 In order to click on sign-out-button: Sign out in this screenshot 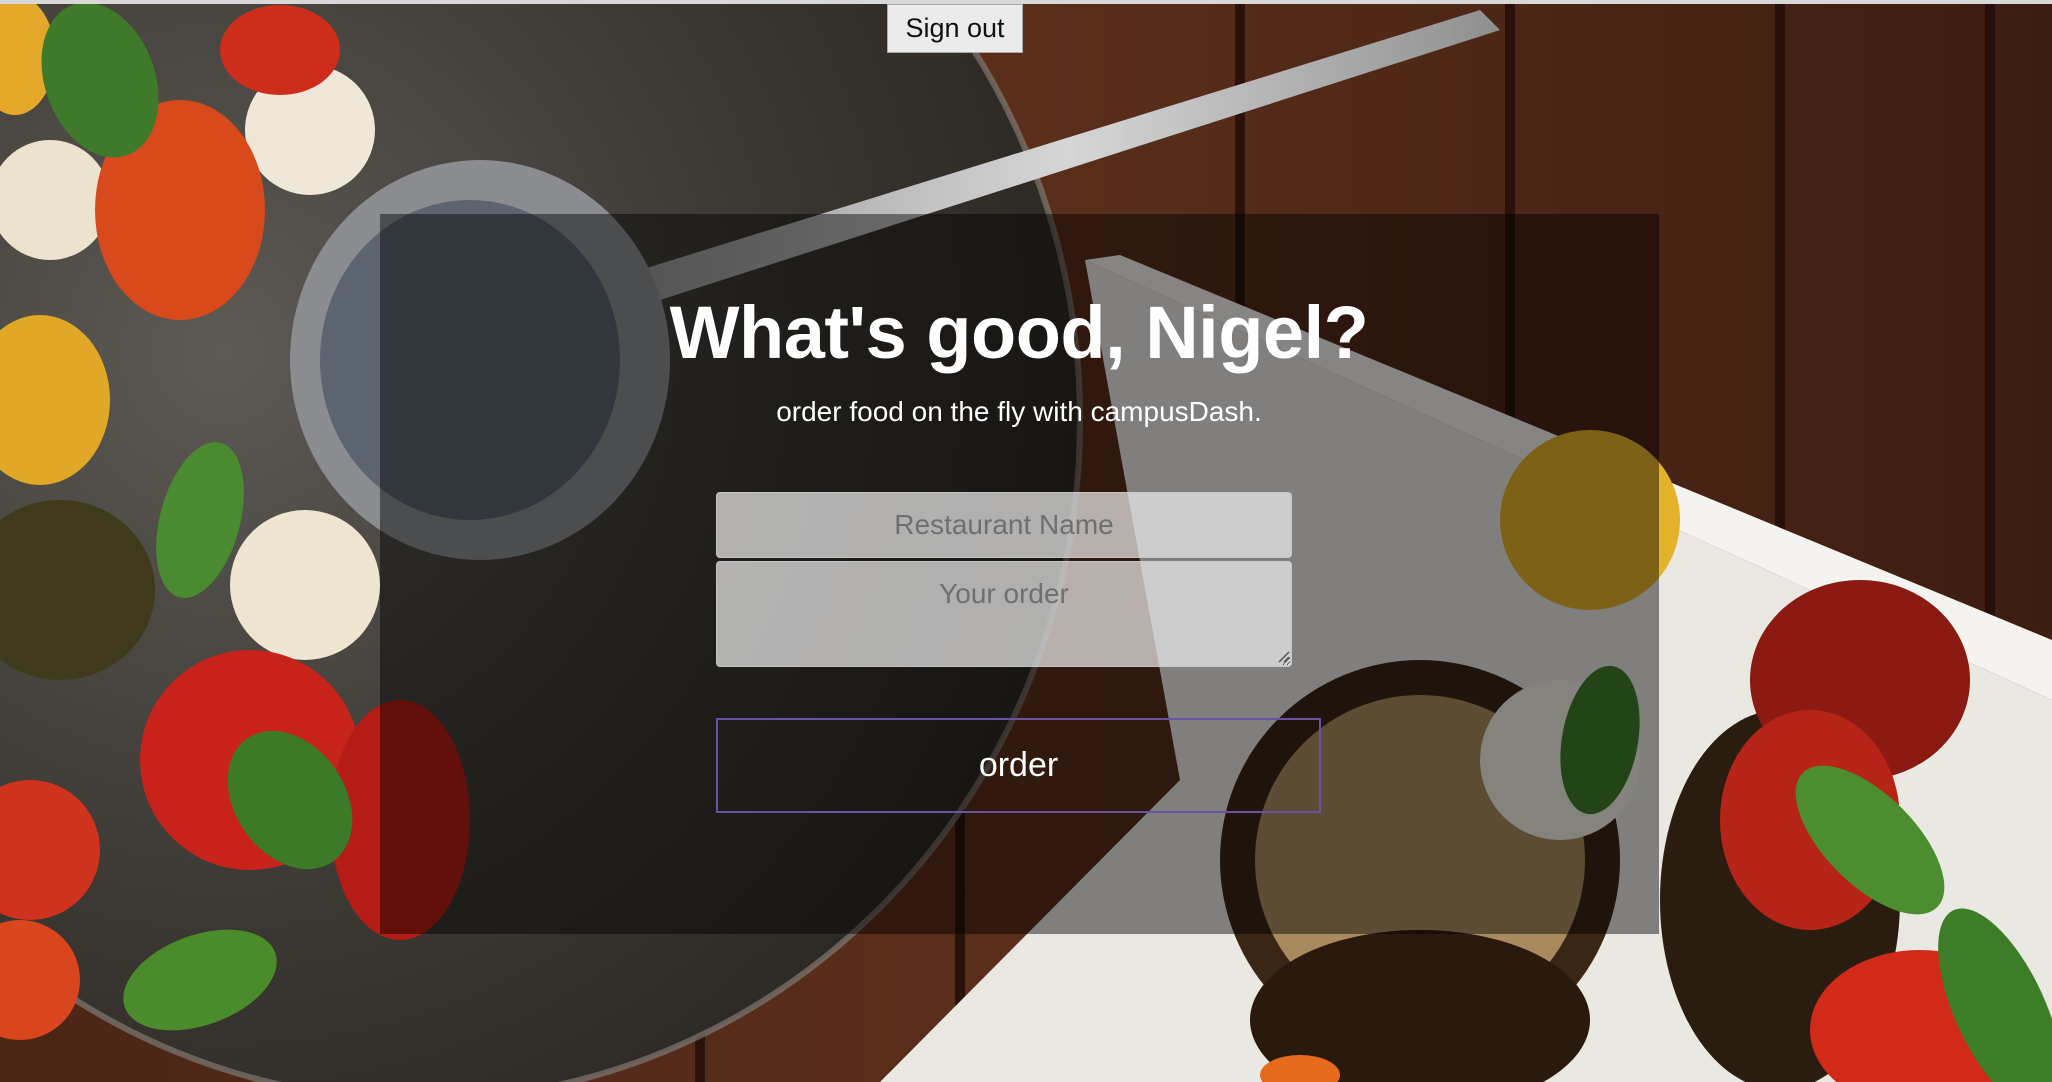, I will do `click(955, 28)`.